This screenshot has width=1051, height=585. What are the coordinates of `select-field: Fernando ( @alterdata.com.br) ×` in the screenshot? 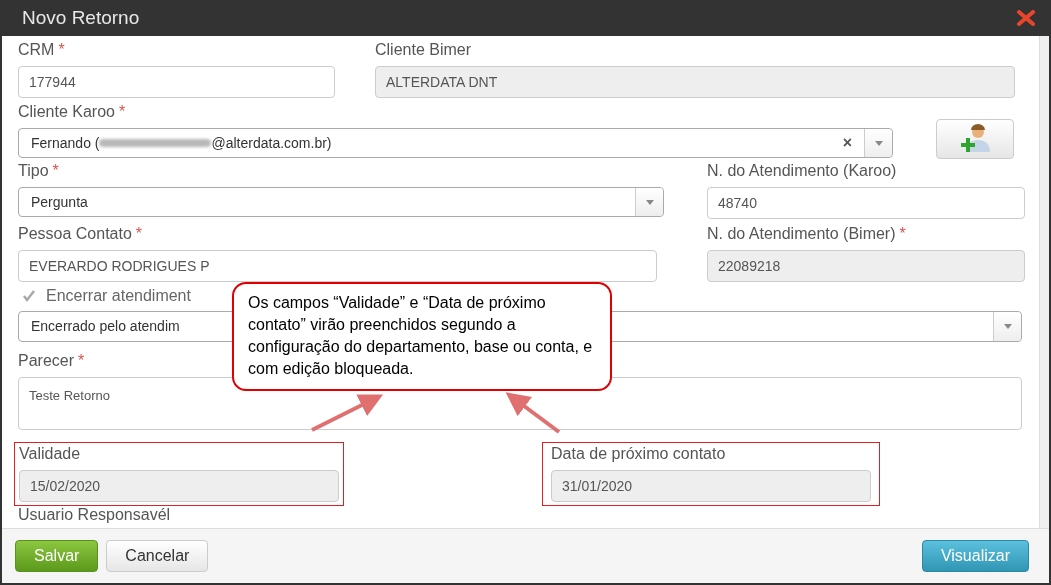 It's located at (455, 143).